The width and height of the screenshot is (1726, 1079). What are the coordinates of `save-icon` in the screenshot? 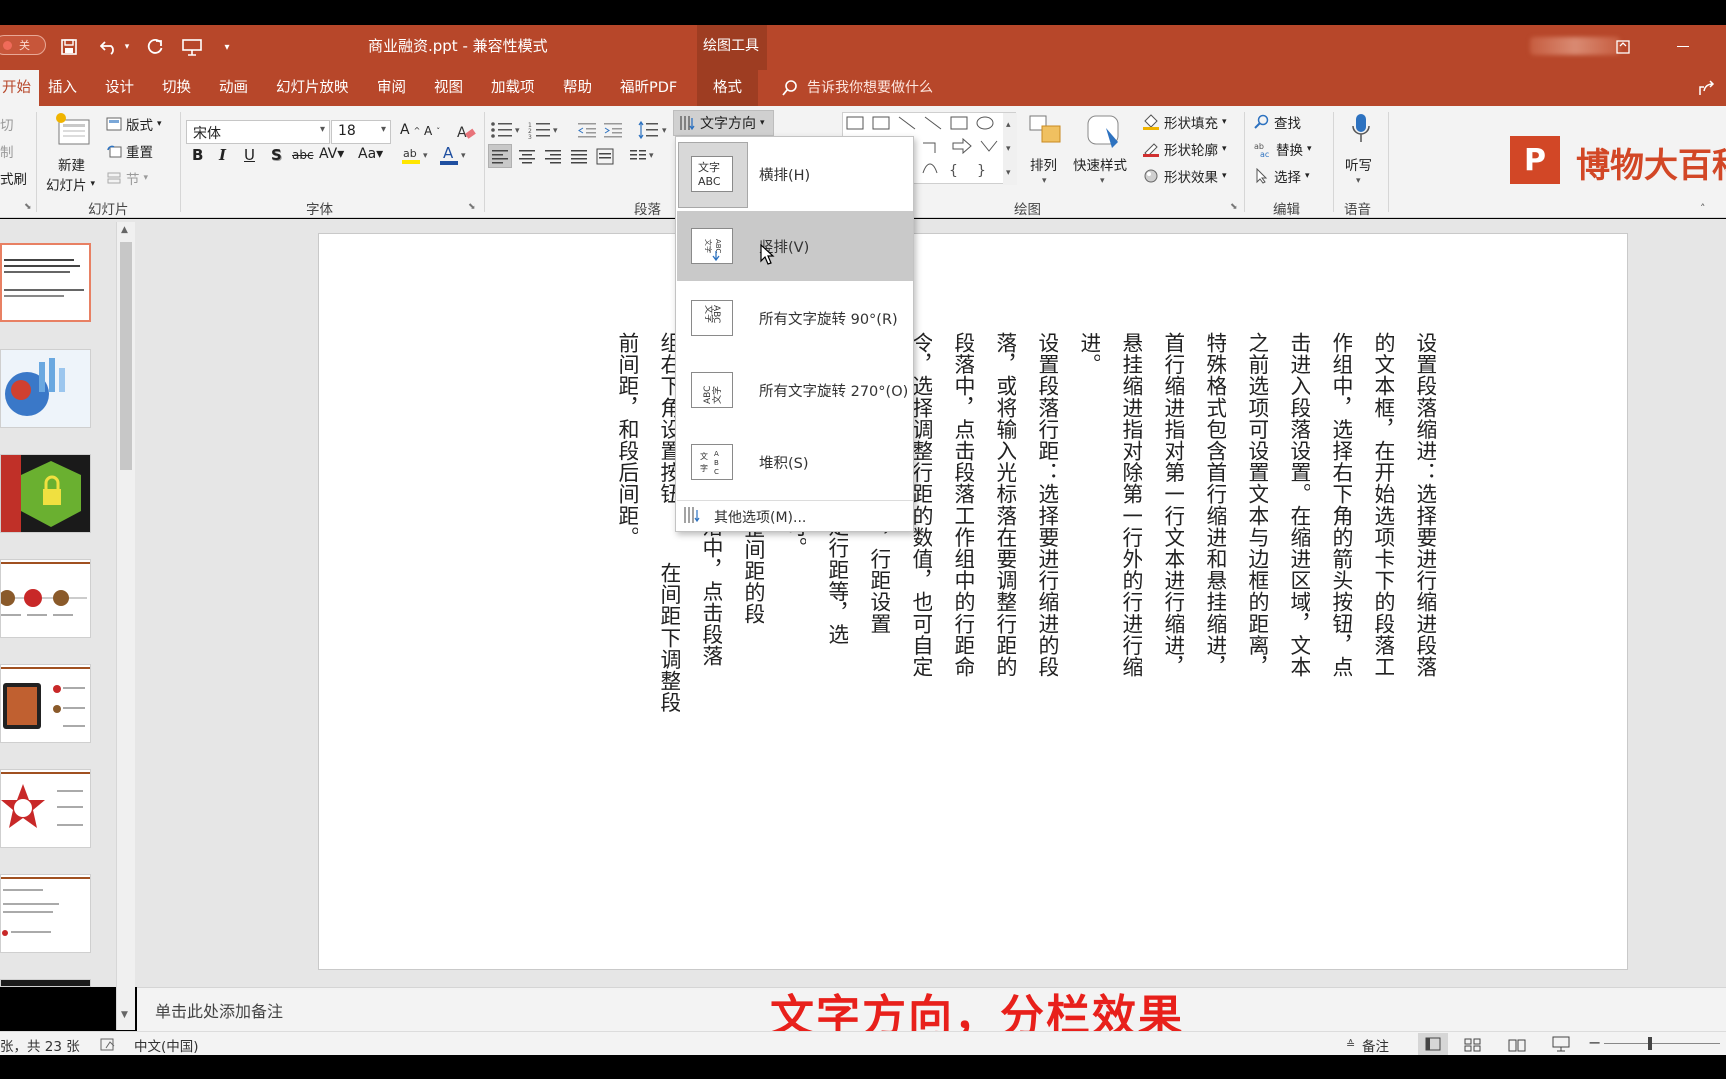 It's located at (69, 47).